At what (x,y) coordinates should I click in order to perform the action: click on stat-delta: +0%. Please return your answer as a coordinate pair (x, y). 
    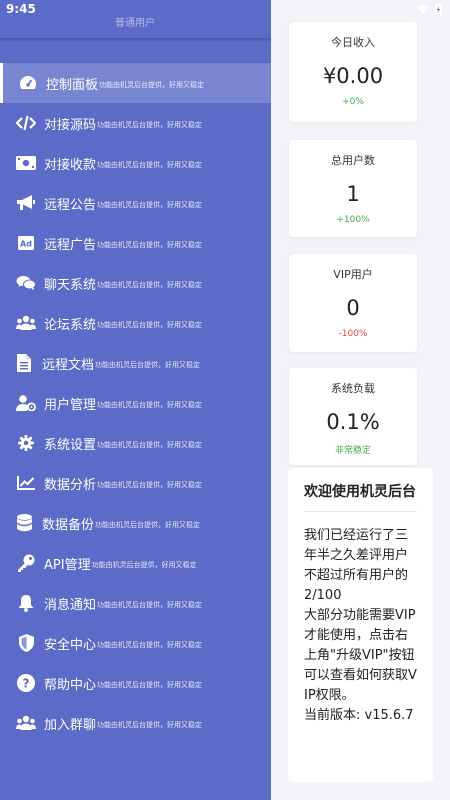
    Looking at the image, I should click on (353, 102).